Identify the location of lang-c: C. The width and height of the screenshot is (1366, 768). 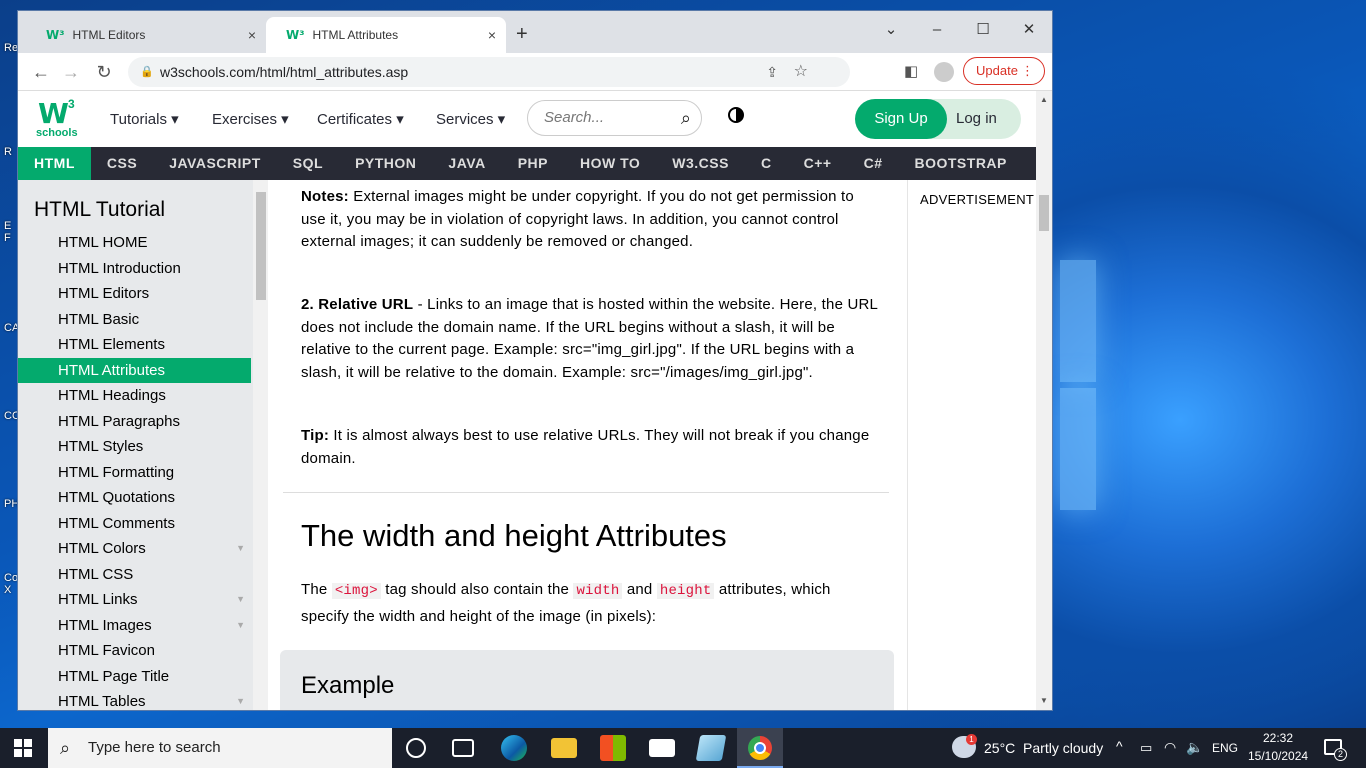
(766, 163).